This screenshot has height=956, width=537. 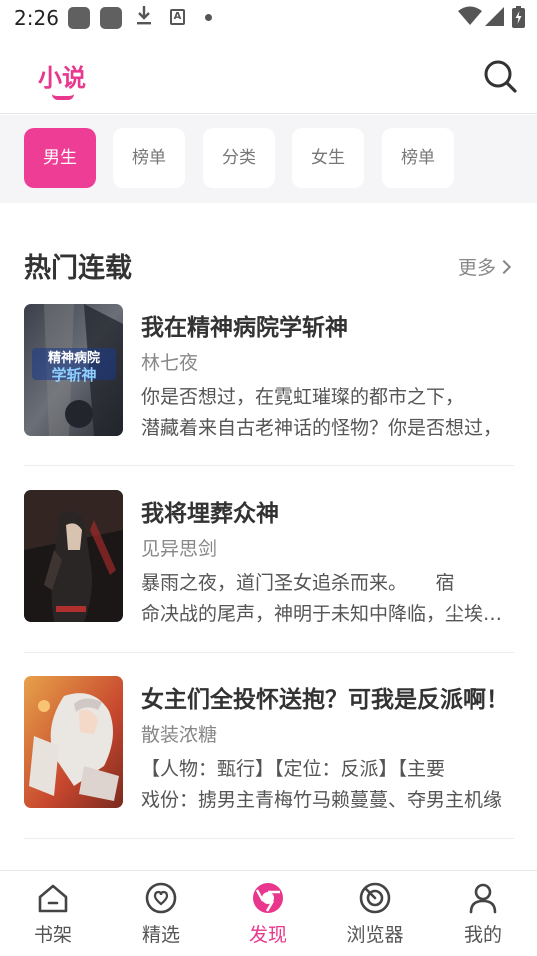 What do you see at coordinates (328, 158) in the screenshot?
I see `category-chip-female: 女生` at bounding box center [328, 158].